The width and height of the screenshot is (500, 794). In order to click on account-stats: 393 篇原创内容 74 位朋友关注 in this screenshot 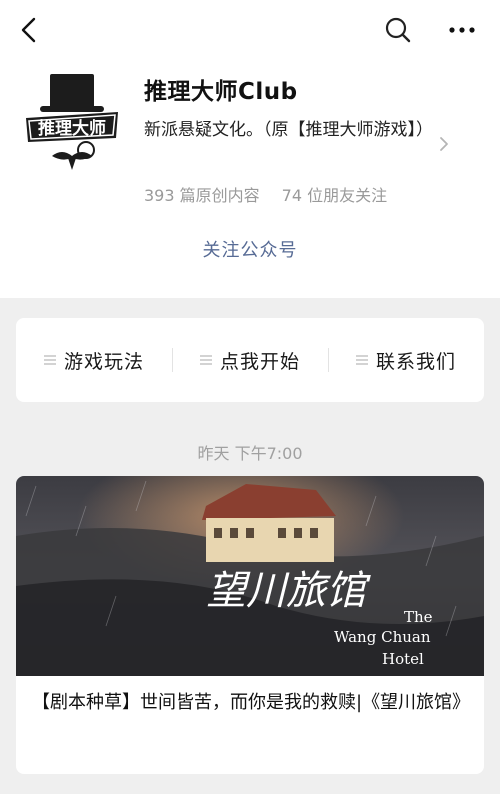, I will do `click(265, 194)`.